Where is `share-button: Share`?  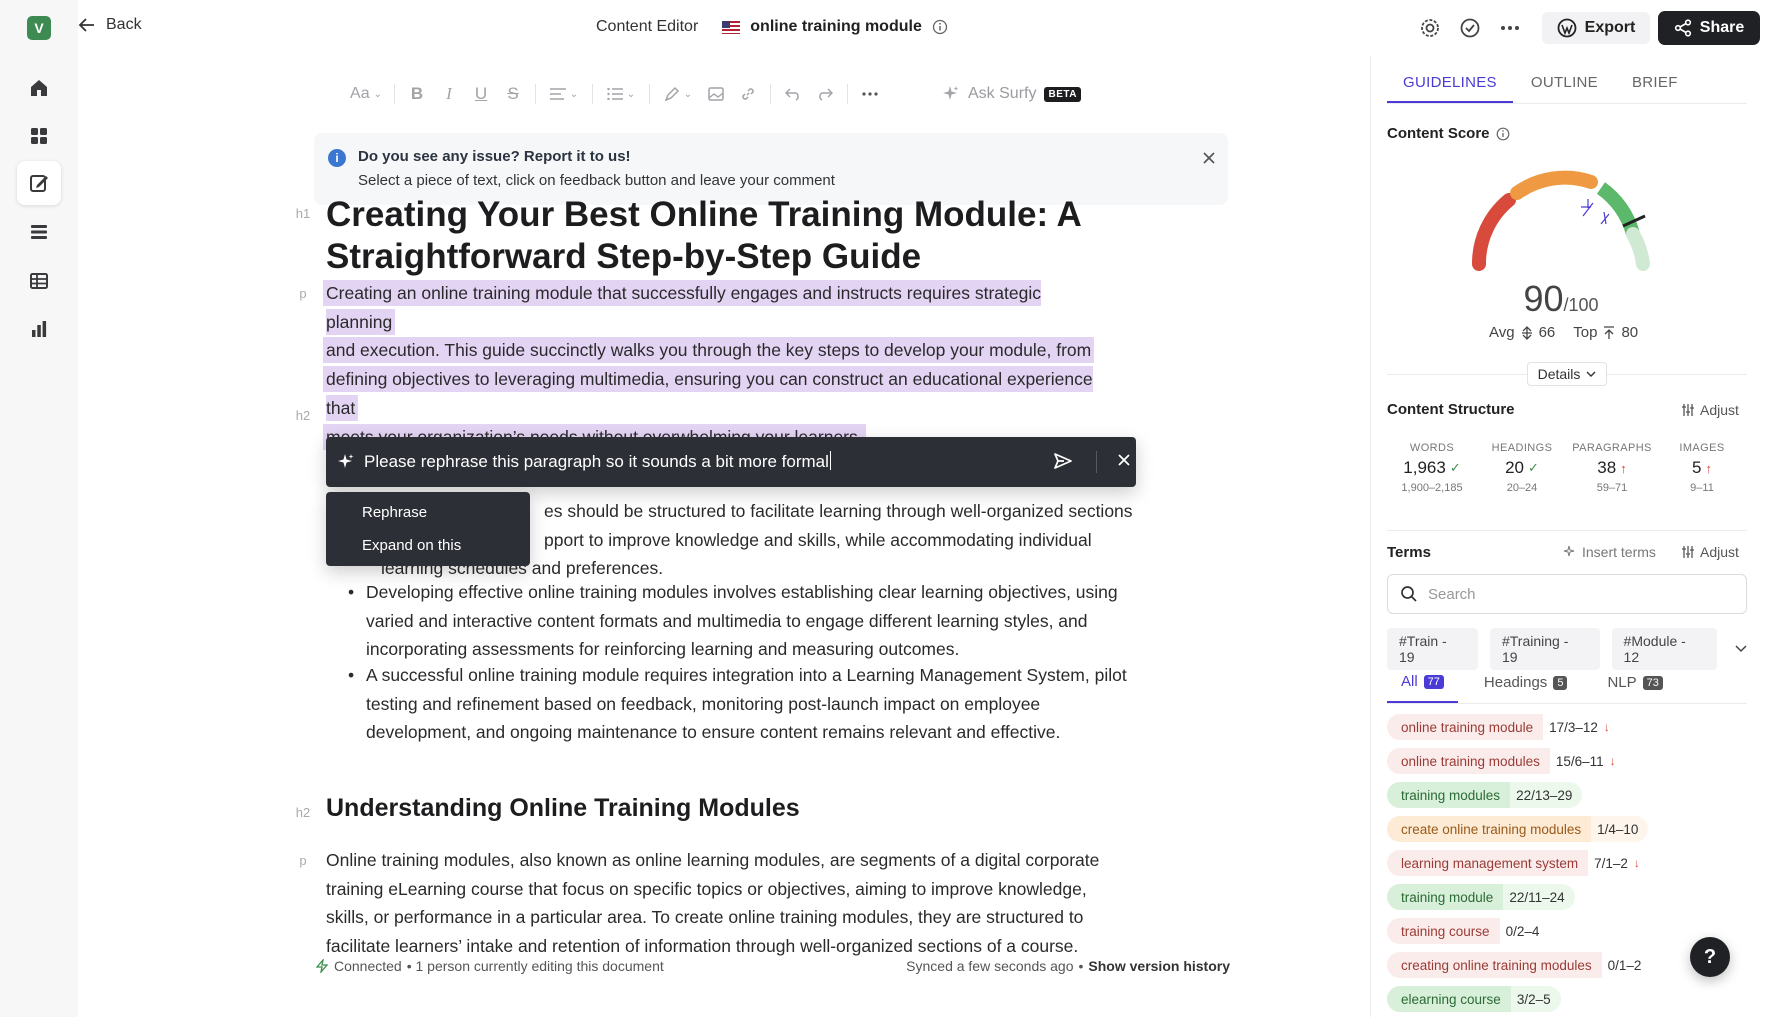
share-button: Share is located at coordinates (1709, 28).